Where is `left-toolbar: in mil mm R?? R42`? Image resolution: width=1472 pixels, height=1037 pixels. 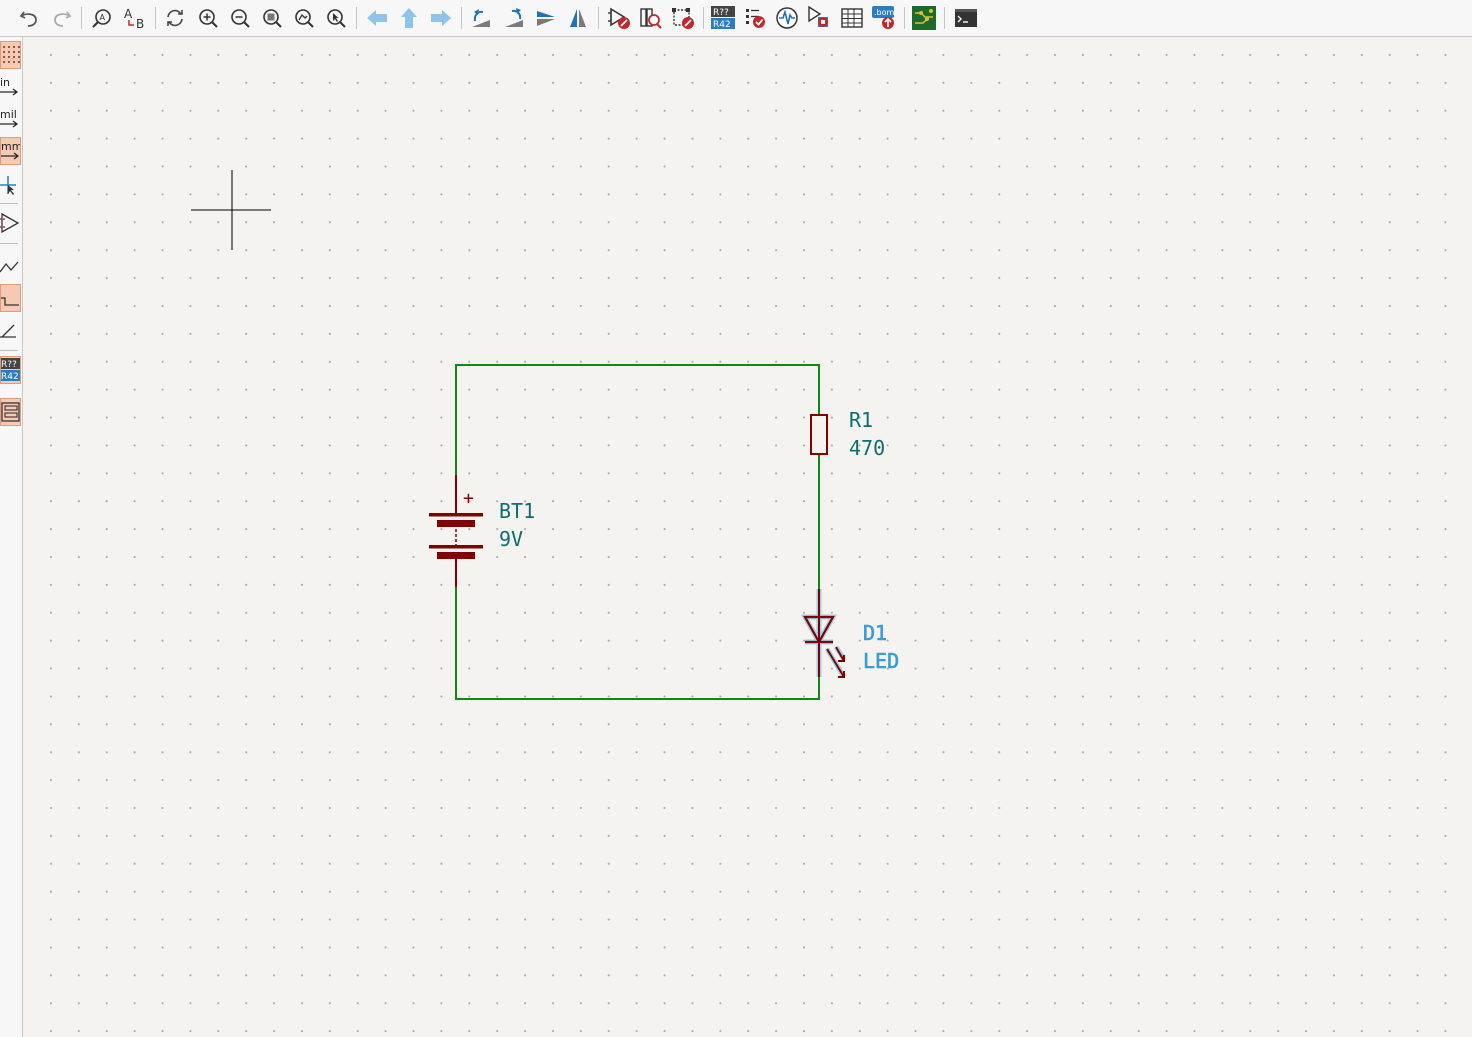
left-toolbar: in mil mm R?? R42 is located at coordinates (11, 537).